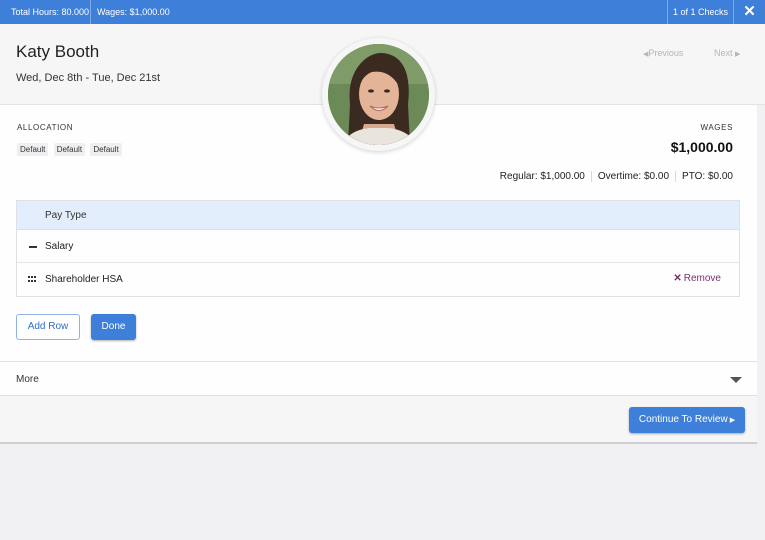 Image resolution: width=765 pixels, height=540 pixels. I want to click on table-row: Shareholder HSA ✕ Remove, so click(378, 279).